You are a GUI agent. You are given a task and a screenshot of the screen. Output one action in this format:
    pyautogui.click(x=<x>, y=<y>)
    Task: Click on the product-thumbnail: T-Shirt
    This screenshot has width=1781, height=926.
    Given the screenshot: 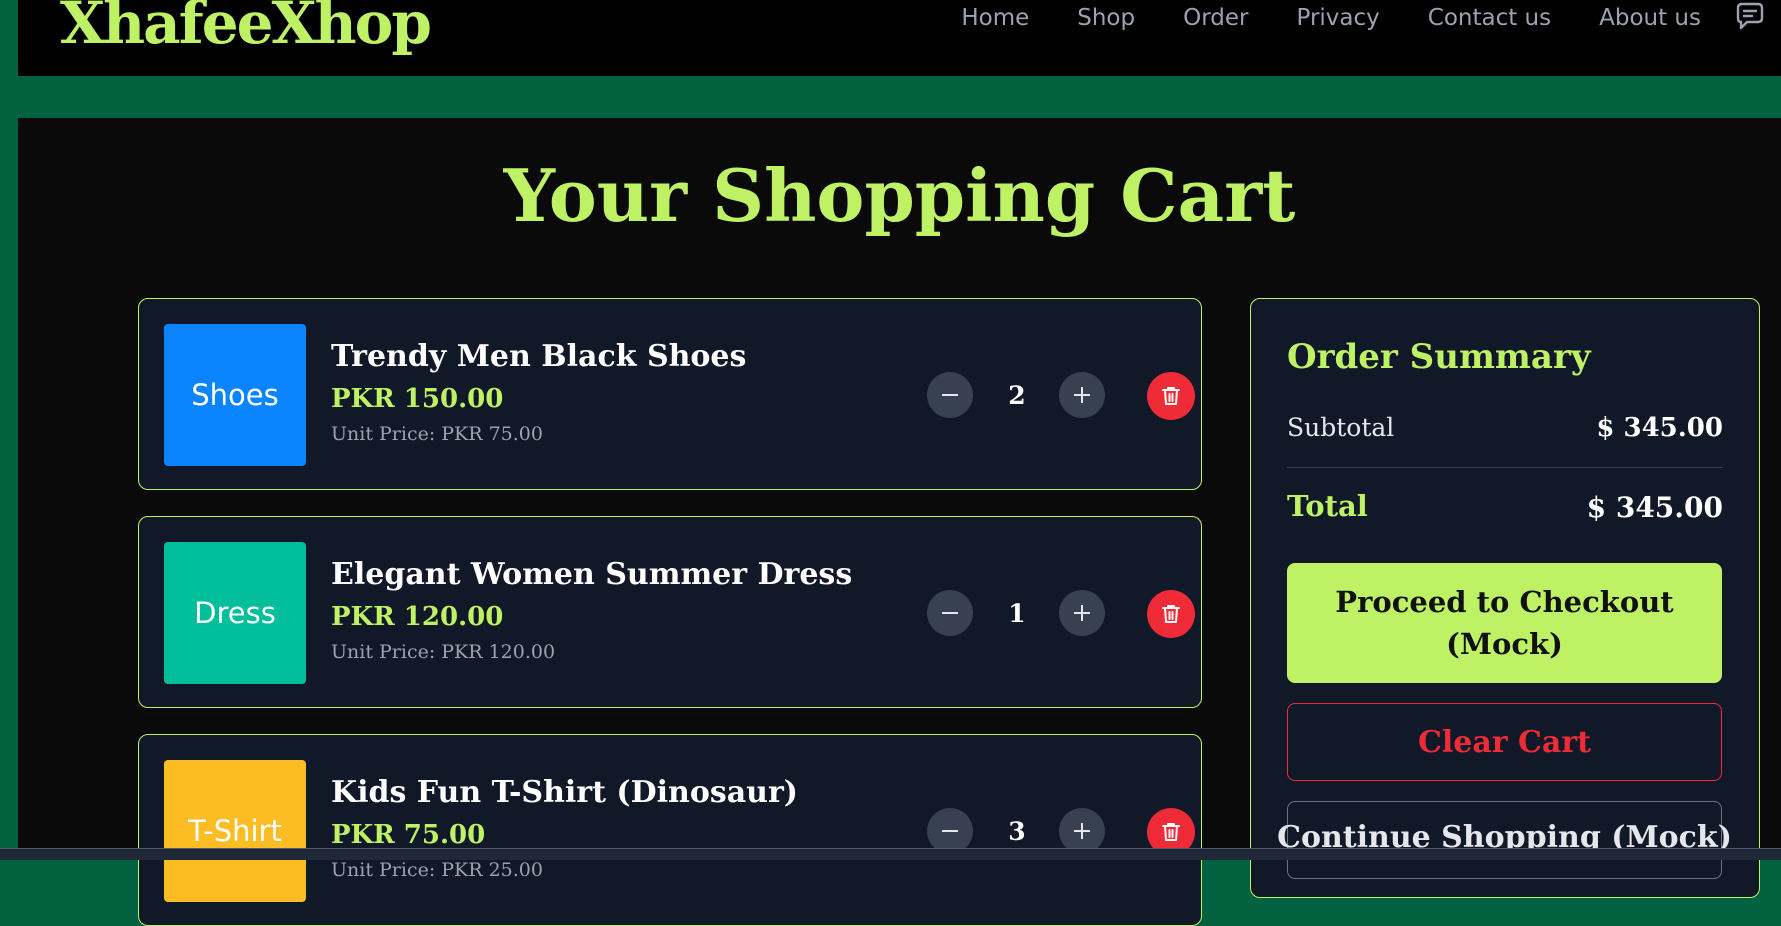 What is the action you would take?
    pyautogui.click(x=235, y=831)
    